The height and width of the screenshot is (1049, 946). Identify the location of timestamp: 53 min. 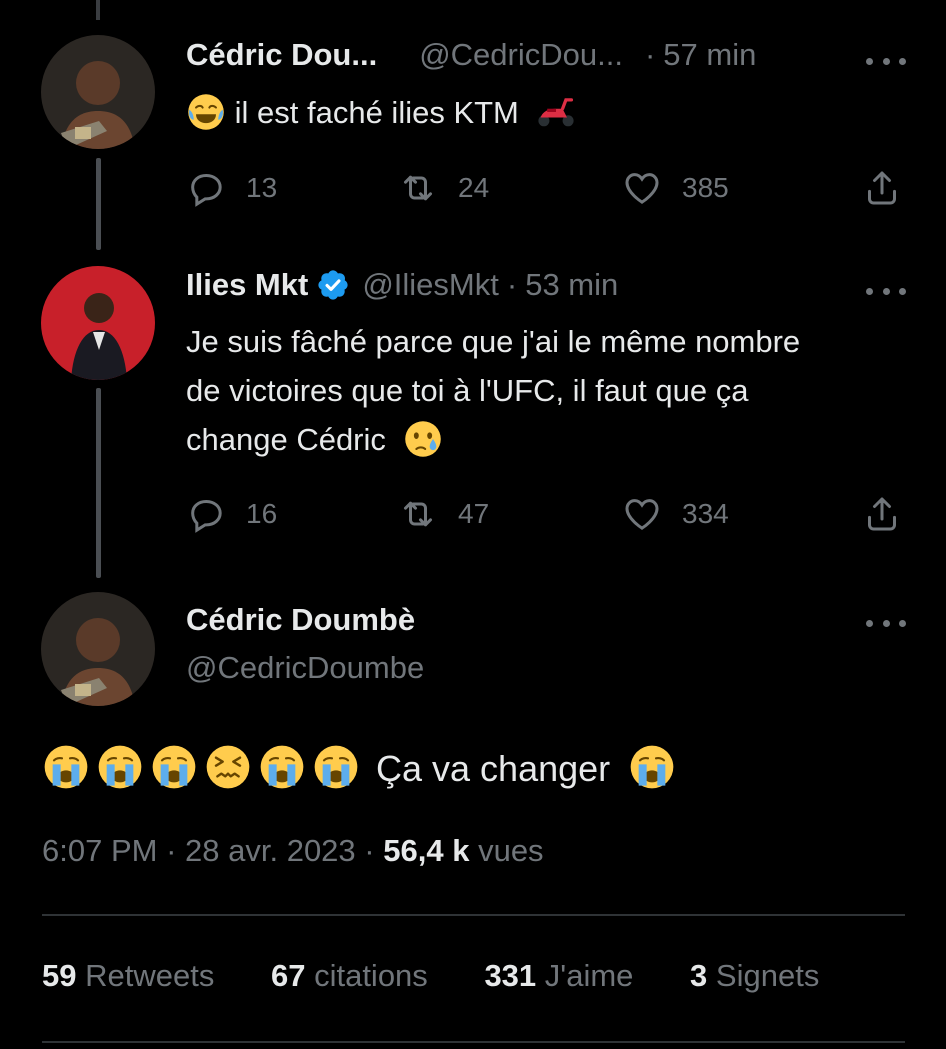
(571, 285).